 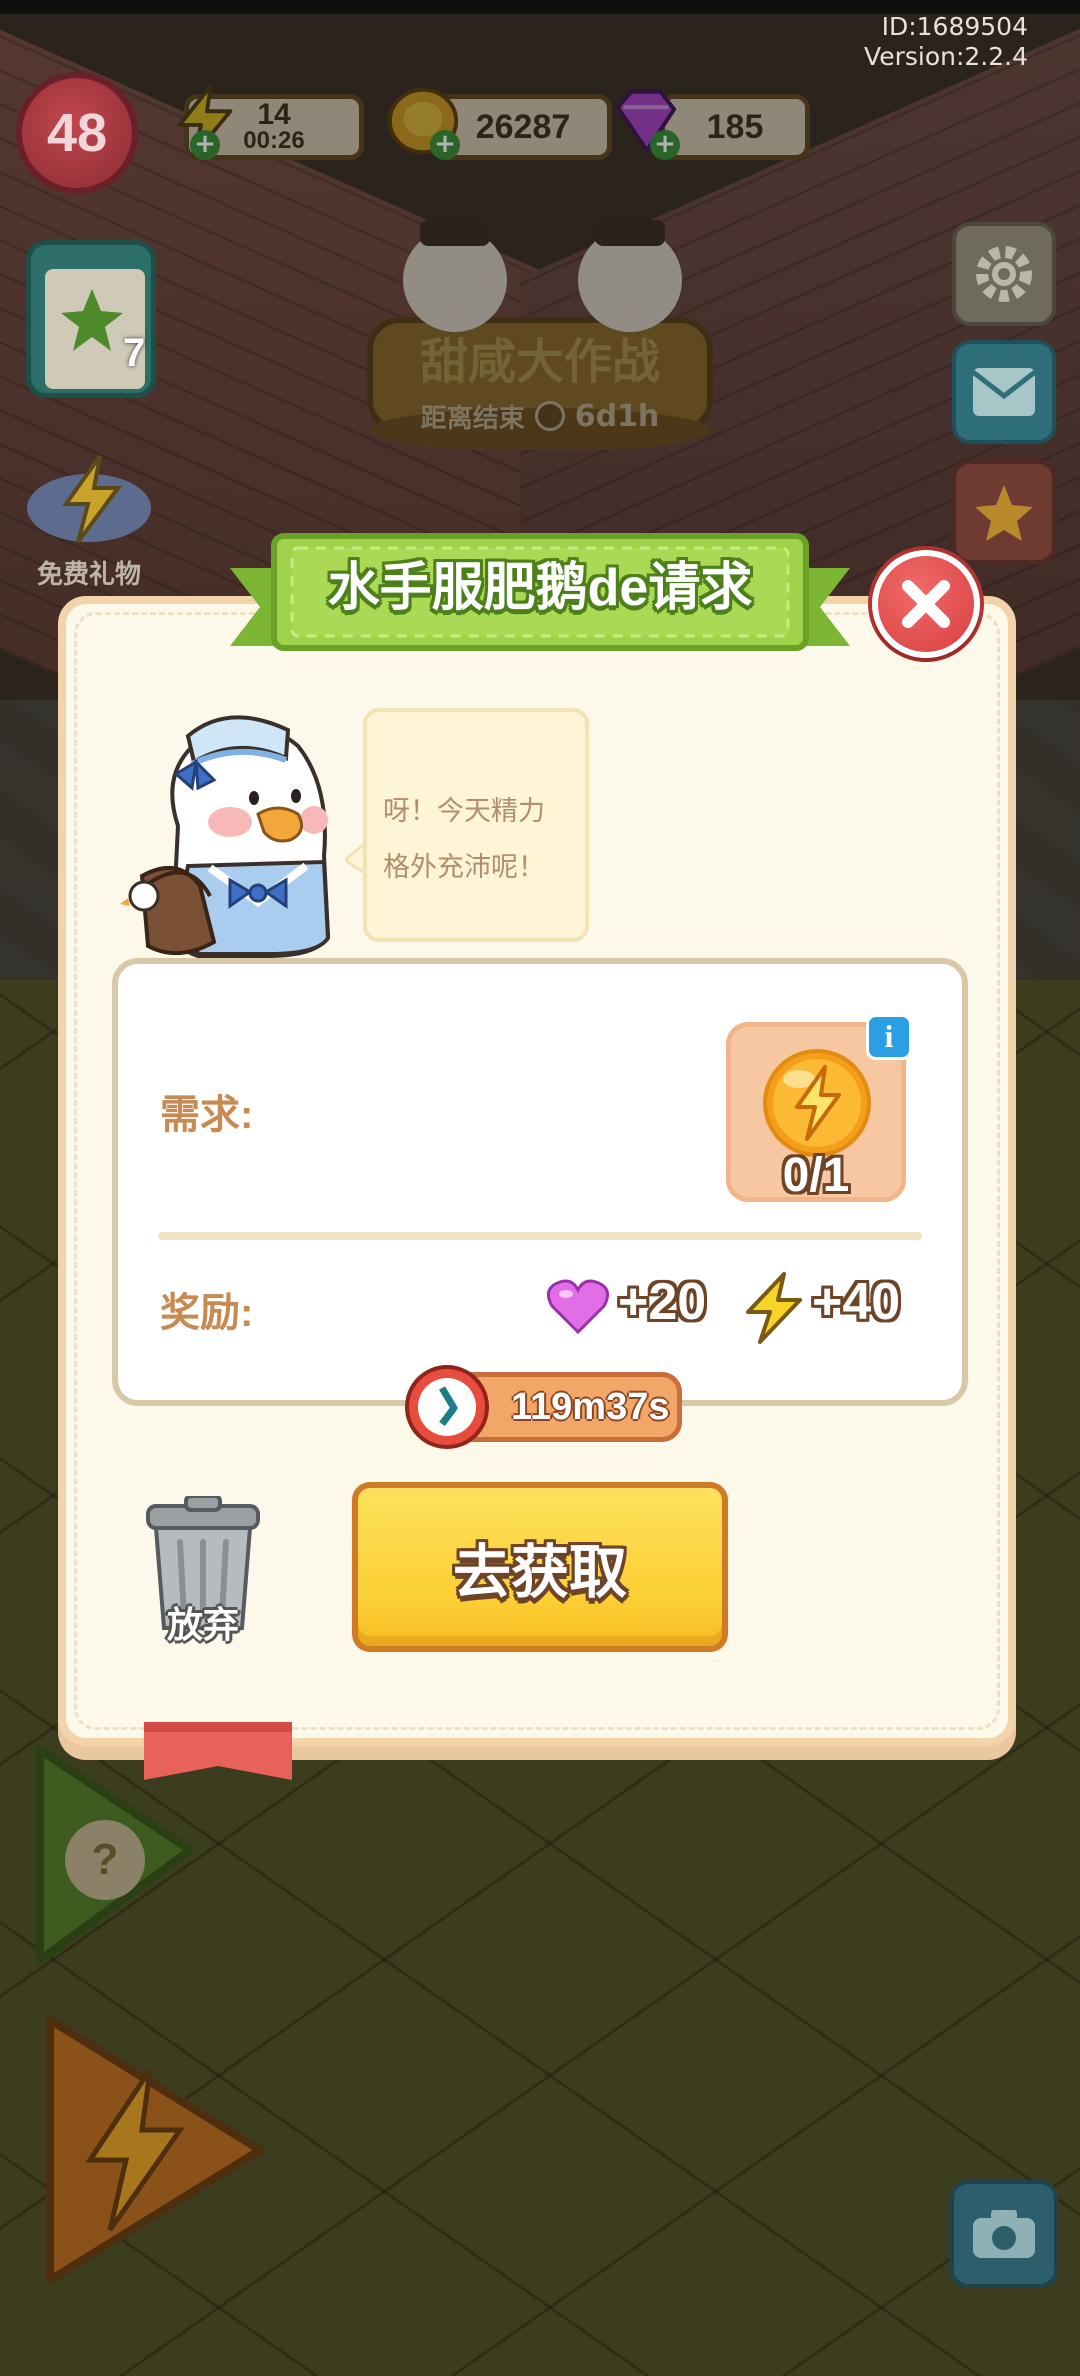 What do you see at coordinates (523, 126) in the screenshot?
I see `coins-value: 26287` at bounding box center [523, 126].